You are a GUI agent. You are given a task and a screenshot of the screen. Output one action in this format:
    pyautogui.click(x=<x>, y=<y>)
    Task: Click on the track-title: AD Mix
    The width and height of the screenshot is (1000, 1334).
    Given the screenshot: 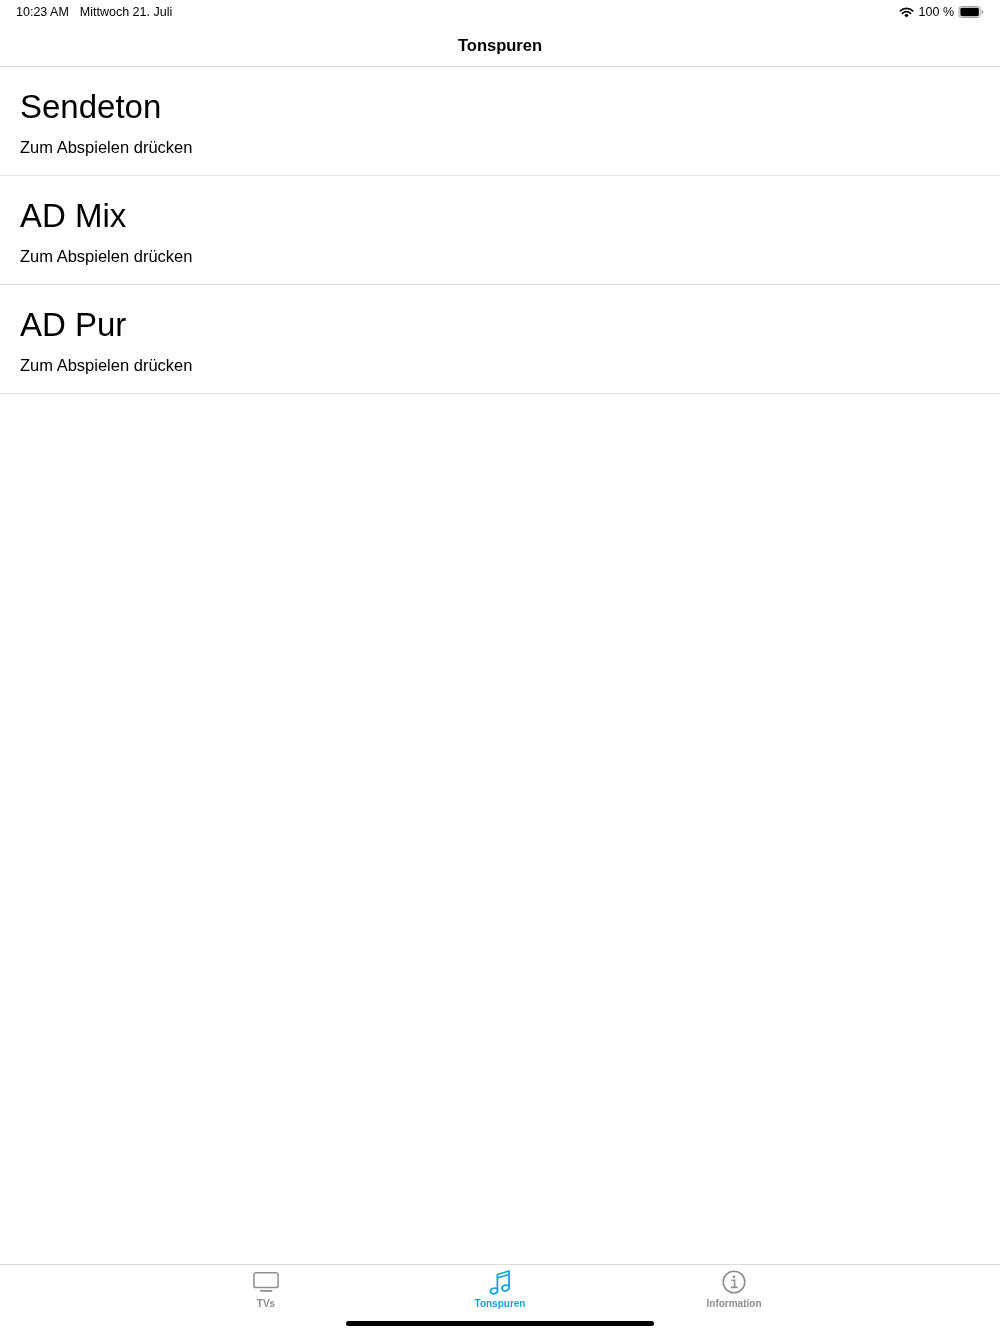 What is the action you would take?
    pyautogui.click(x=73, y=216)
    